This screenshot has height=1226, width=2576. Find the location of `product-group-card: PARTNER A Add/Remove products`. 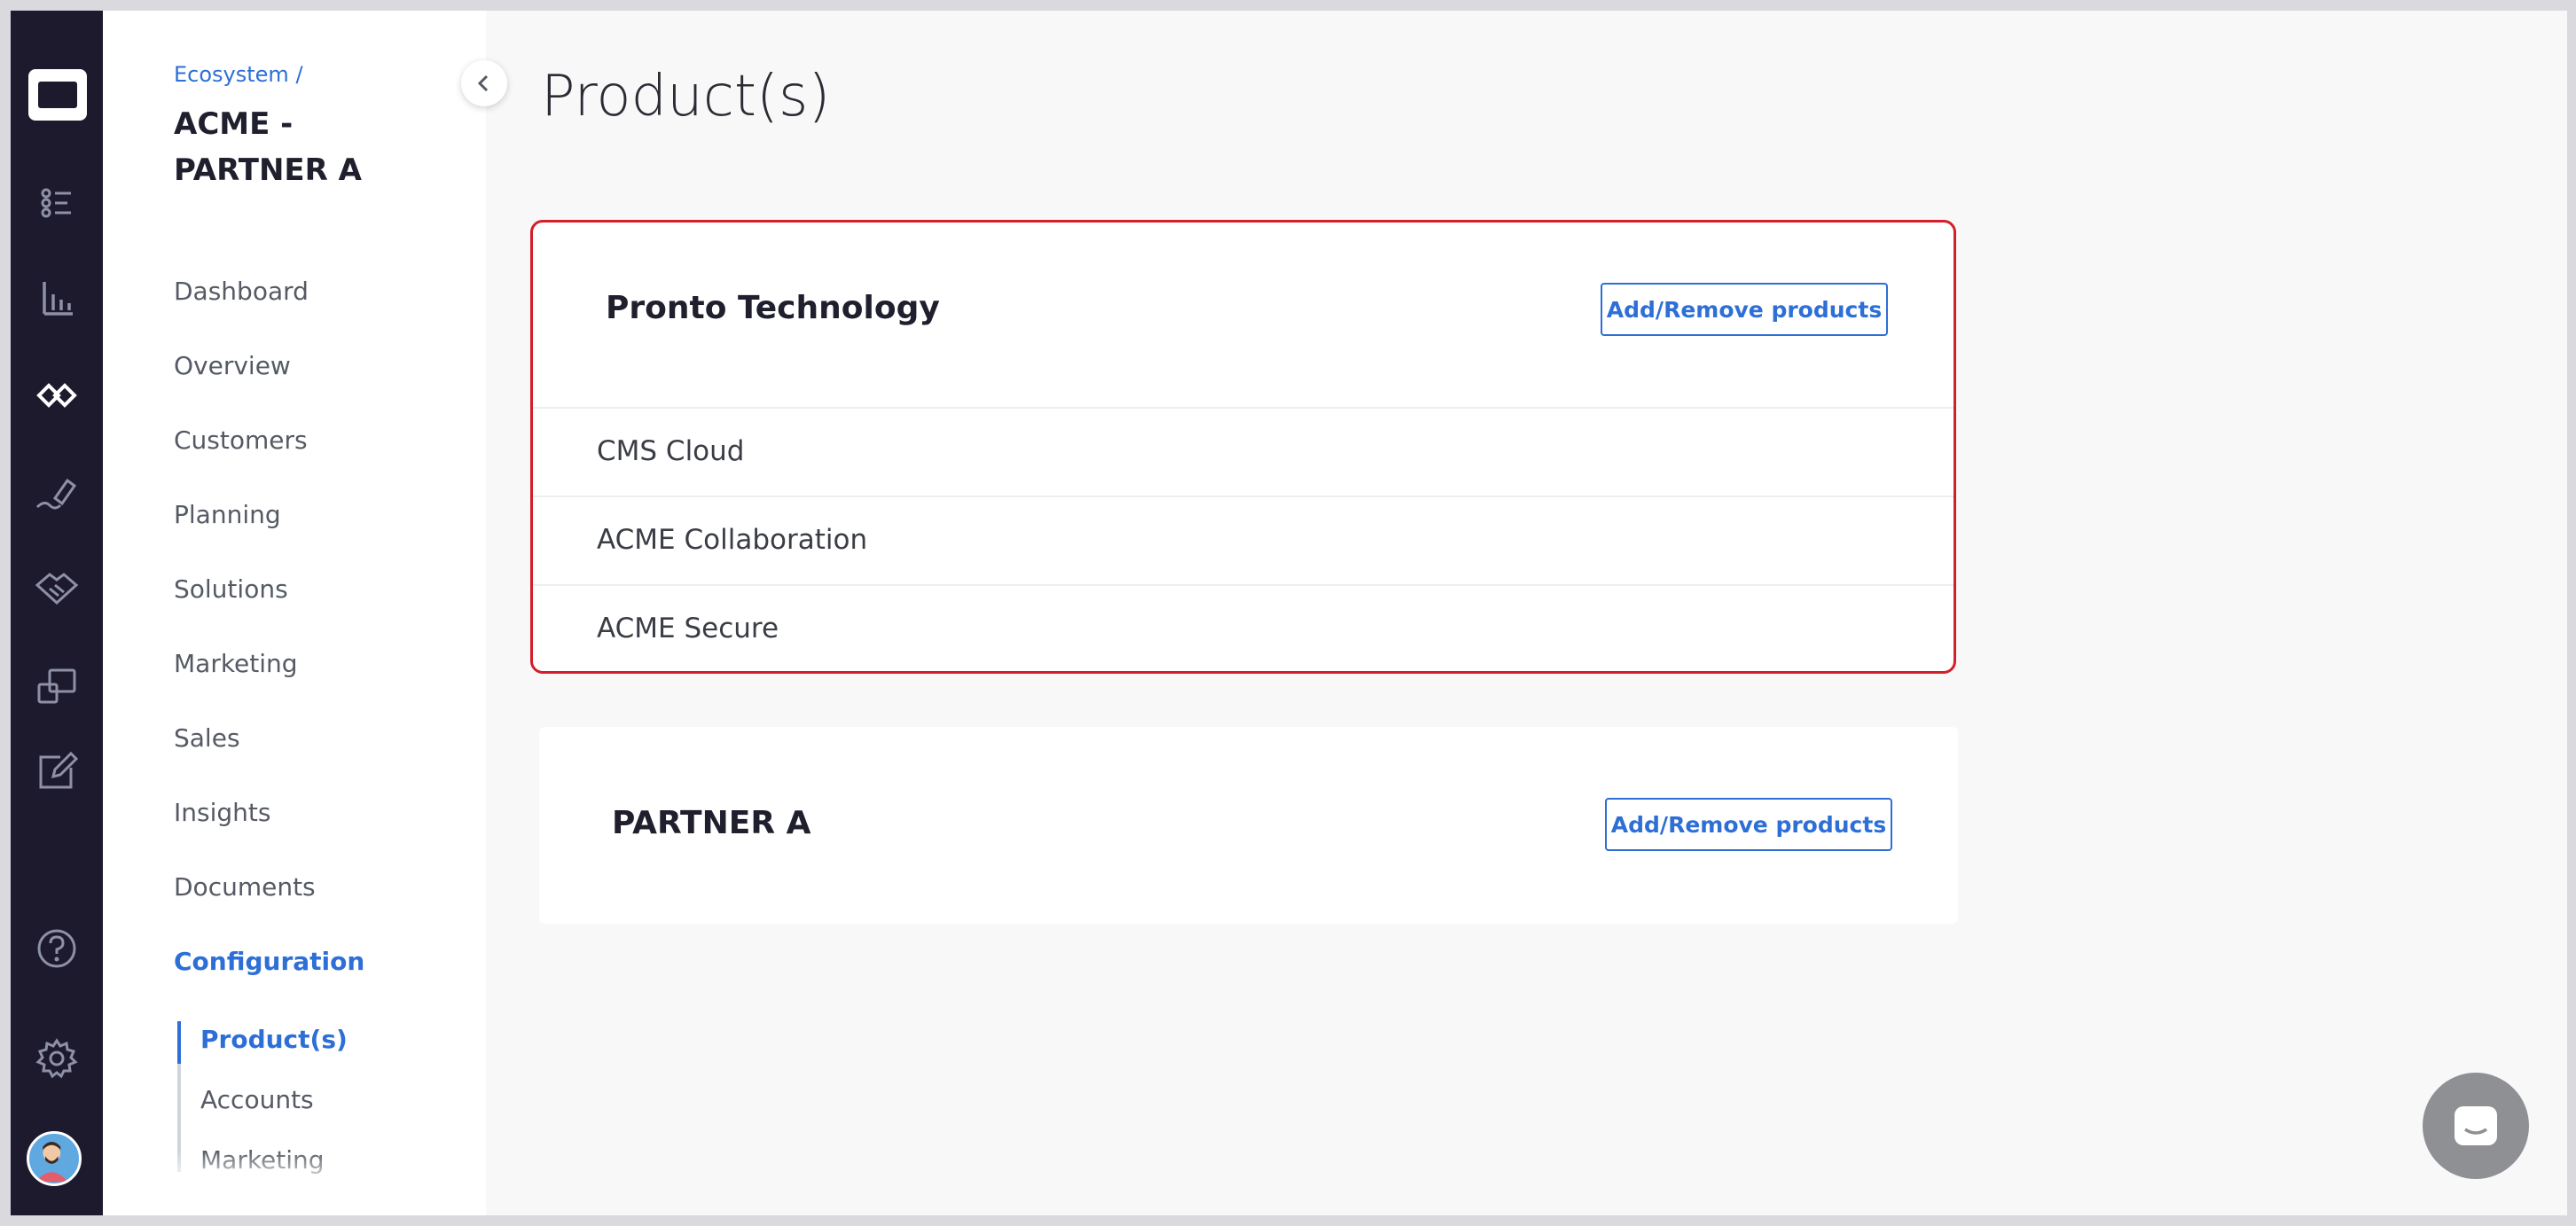

product-group-card: PARTNER A Add/Remove products is located at coordinates (1248, 825).